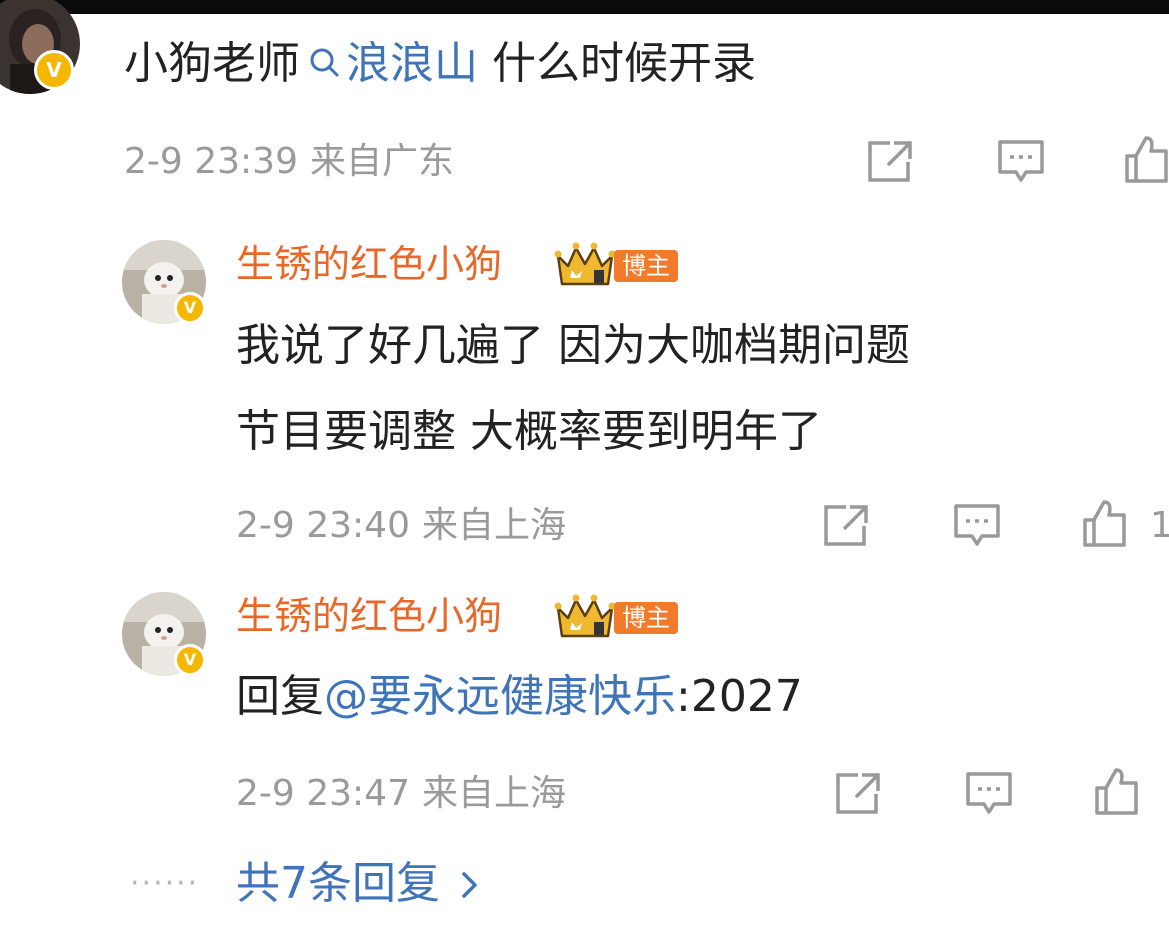 This screenshot has height=952, width=1169. What do you see at coordinates (412, 63) in the screenshot?
I see `topic-link: 浪浪山` at bounding box center [412, 63].